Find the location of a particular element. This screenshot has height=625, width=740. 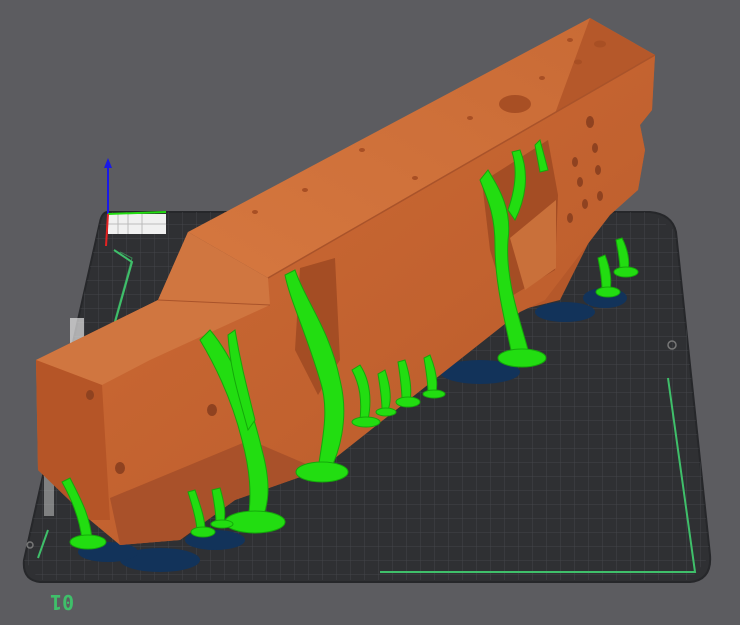

bed-number-label: 01 is located at coordinates (62, 602).